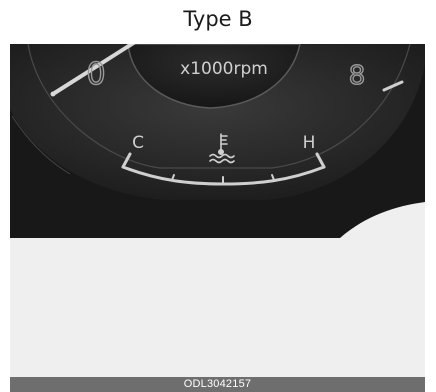 The width and height of the screenshot is (436, 392). Describe the element at coordinates (138, 143) in the screenshot. I see `temp-cold-label: C` at that location.